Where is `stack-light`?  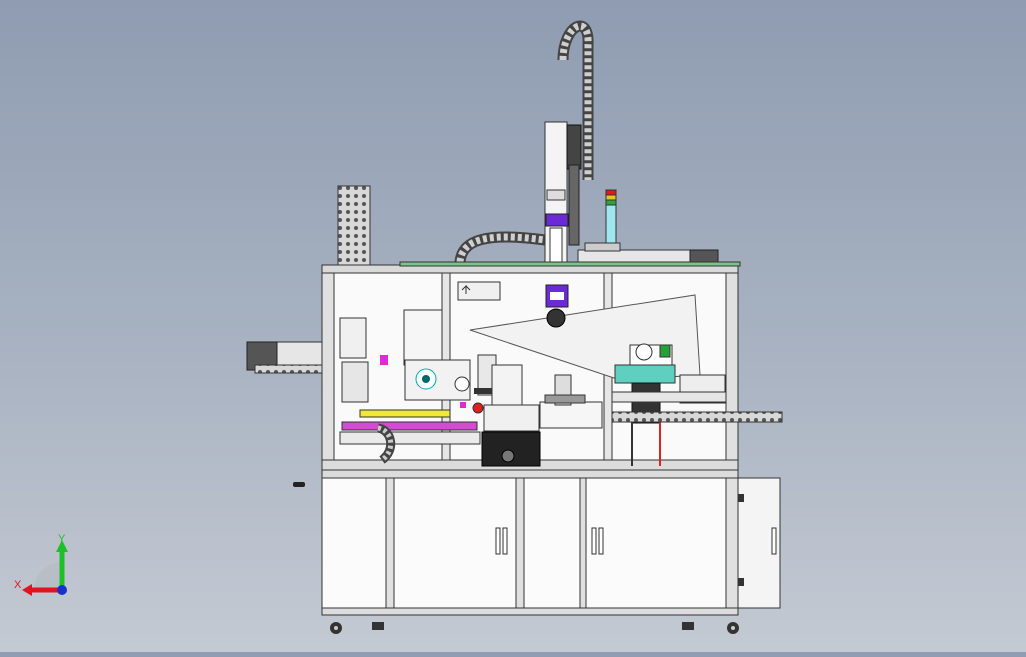 stack-light is located at coordinates (611, 217).